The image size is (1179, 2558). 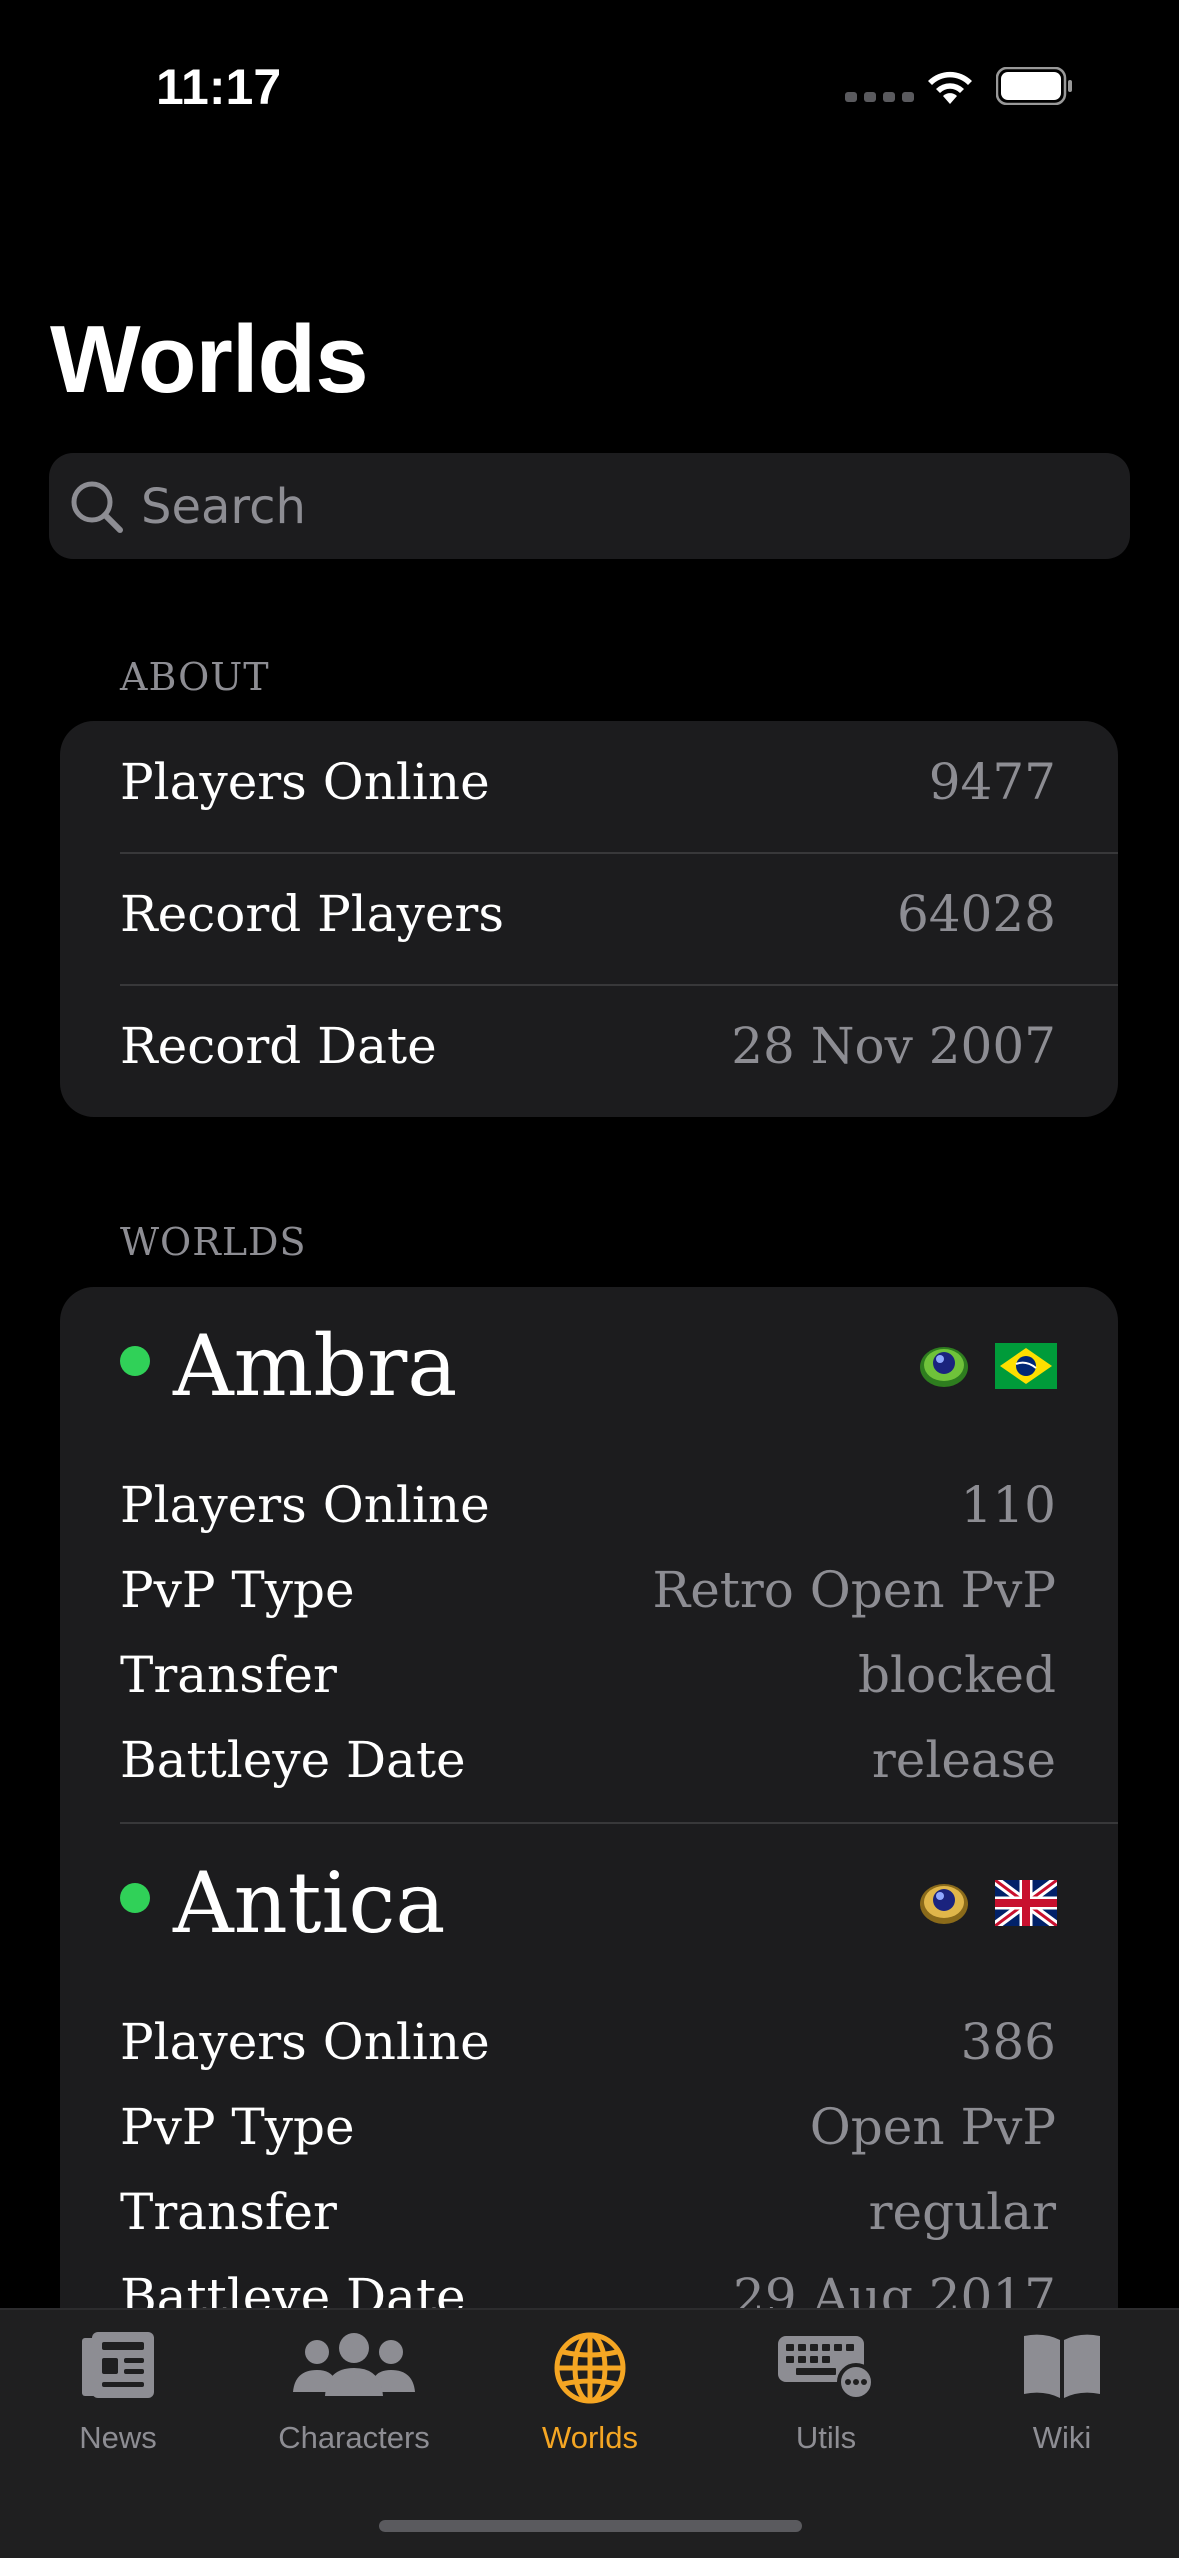 I want to click on row-value: Retro Open PvP, so click(x=854, y=1590).